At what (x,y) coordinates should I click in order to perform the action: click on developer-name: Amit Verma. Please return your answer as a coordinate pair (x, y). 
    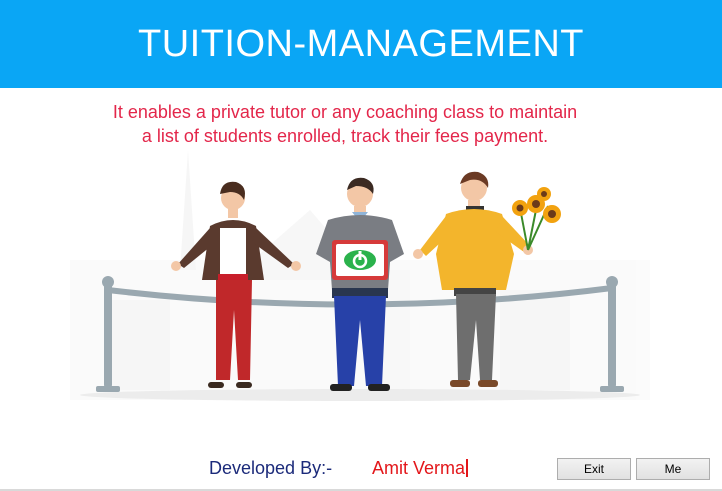
    Looking at the image, I should click on (419, 468).